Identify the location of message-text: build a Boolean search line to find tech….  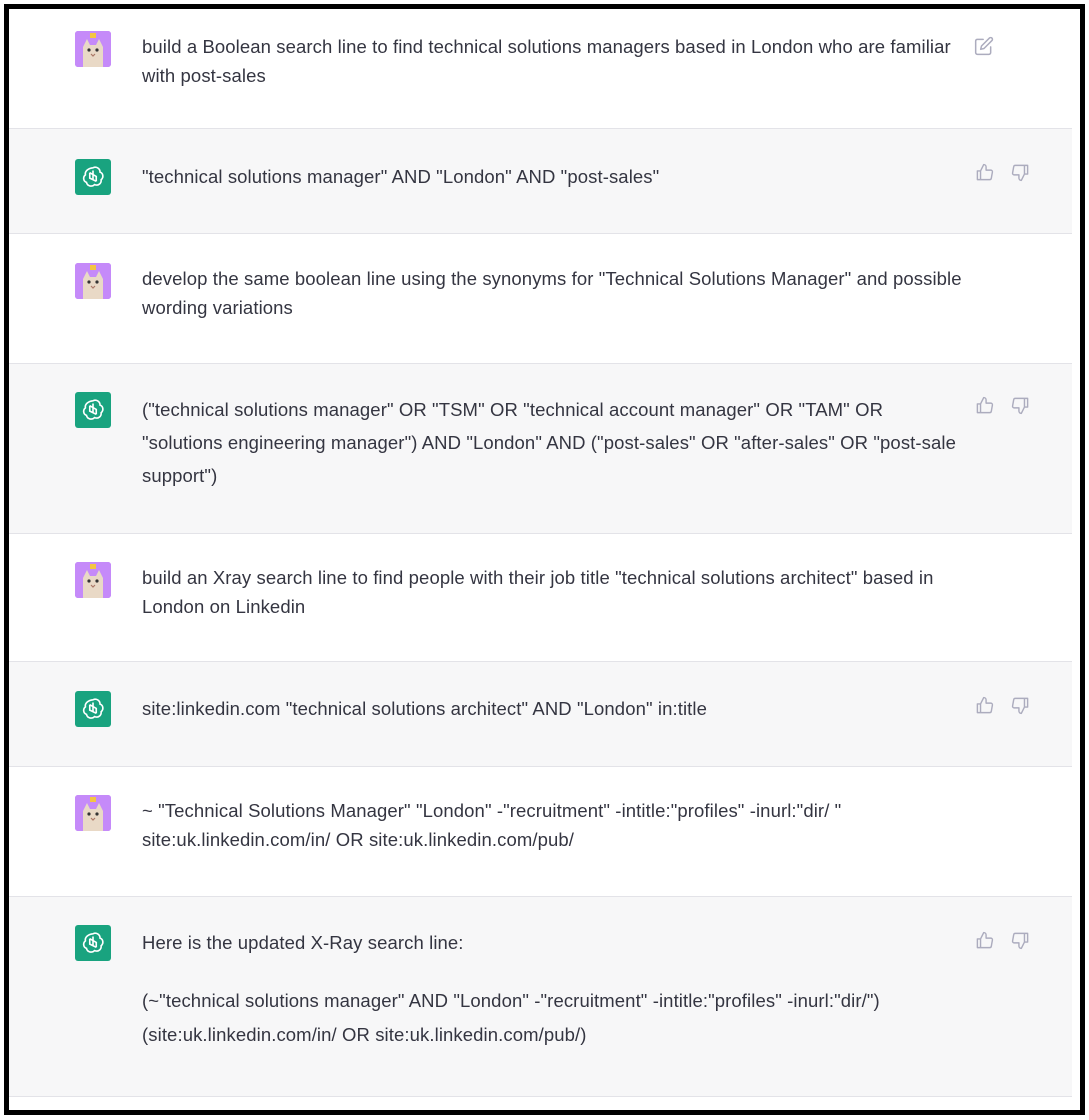
(546, 61).